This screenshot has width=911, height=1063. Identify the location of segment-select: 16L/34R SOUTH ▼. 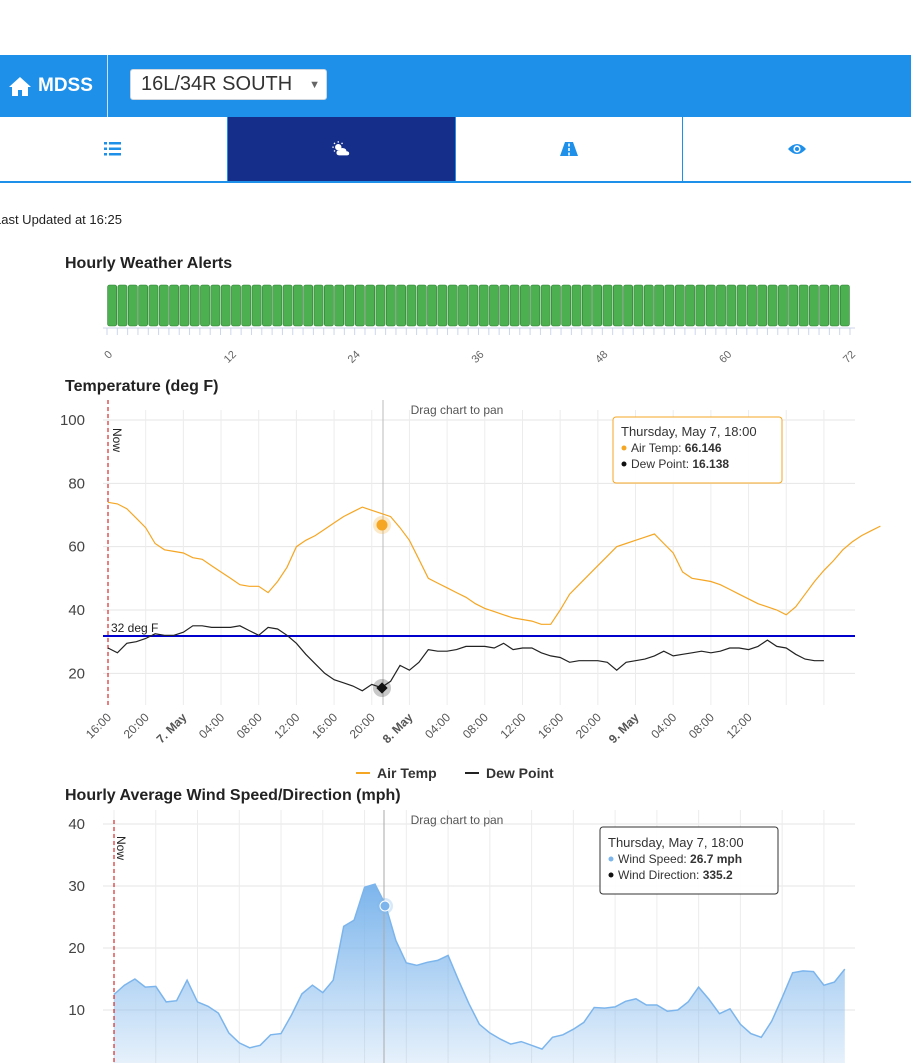
(228, 84).